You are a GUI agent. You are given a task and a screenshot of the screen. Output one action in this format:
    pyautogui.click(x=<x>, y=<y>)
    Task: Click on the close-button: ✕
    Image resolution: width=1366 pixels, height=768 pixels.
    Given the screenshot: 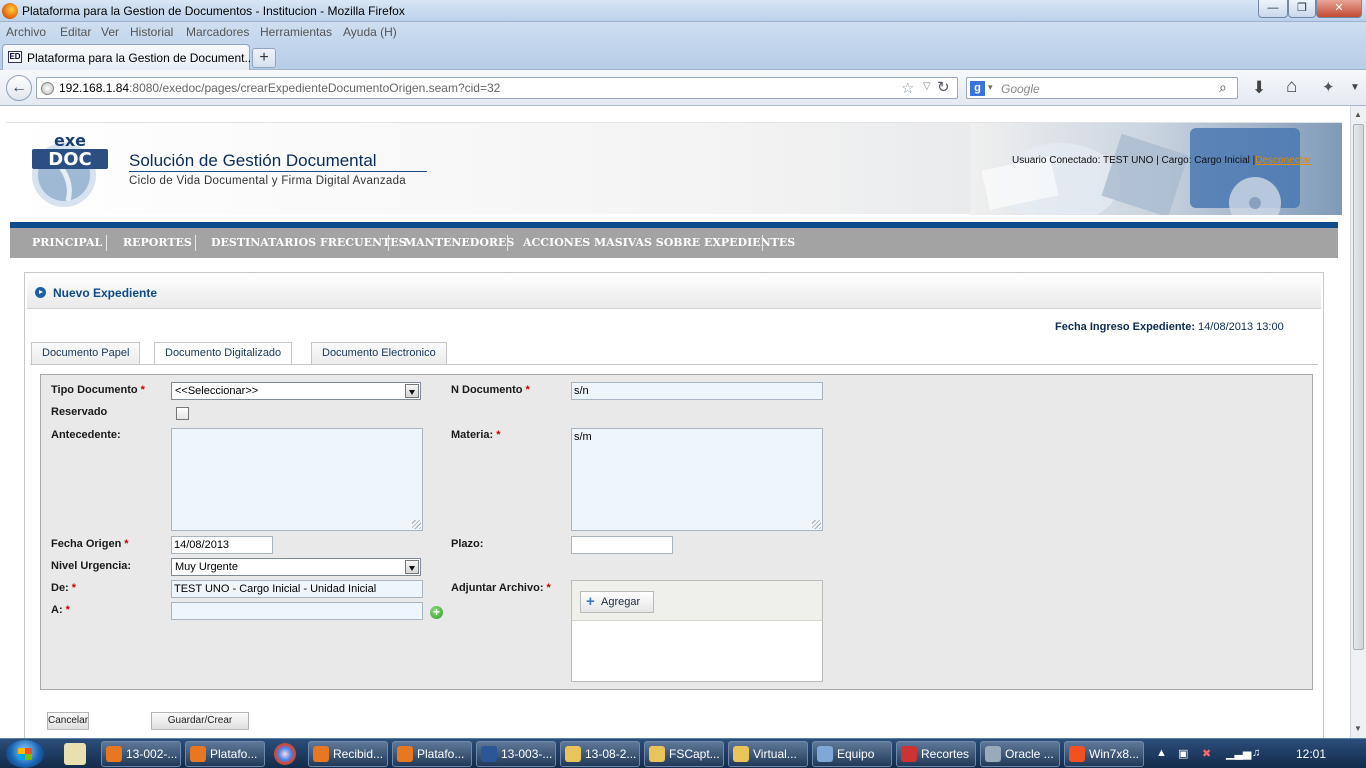 What is the action you would take?
    pyautogui.click(x=1339, y=9)
    